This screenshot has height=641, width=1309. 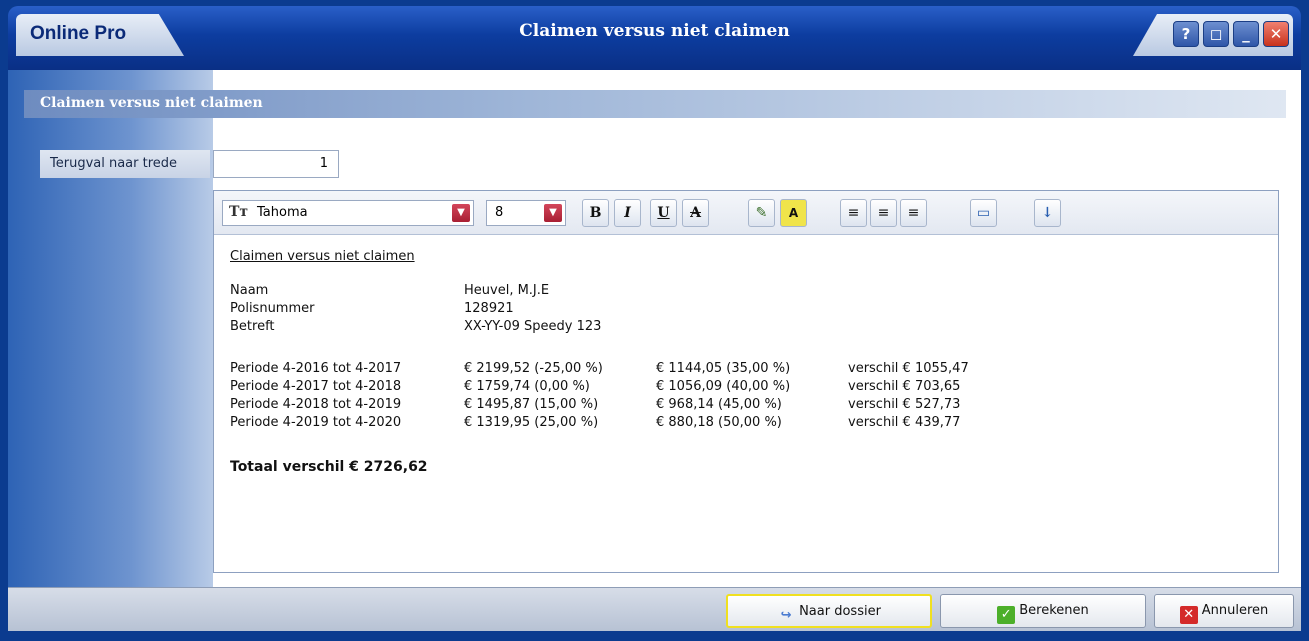 I want to click on align-center-icon: ≡, so click(x=883, y=213).